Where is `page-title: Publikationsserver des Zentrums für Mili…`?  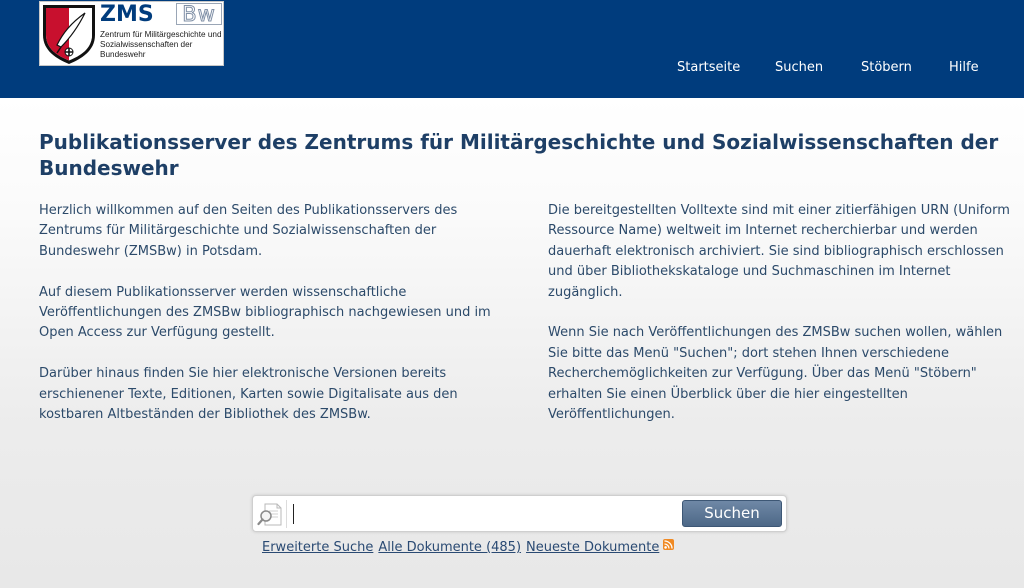 page-title: Publikationsserver des Zentrums für Mili… is located at coordinates (519, 155).